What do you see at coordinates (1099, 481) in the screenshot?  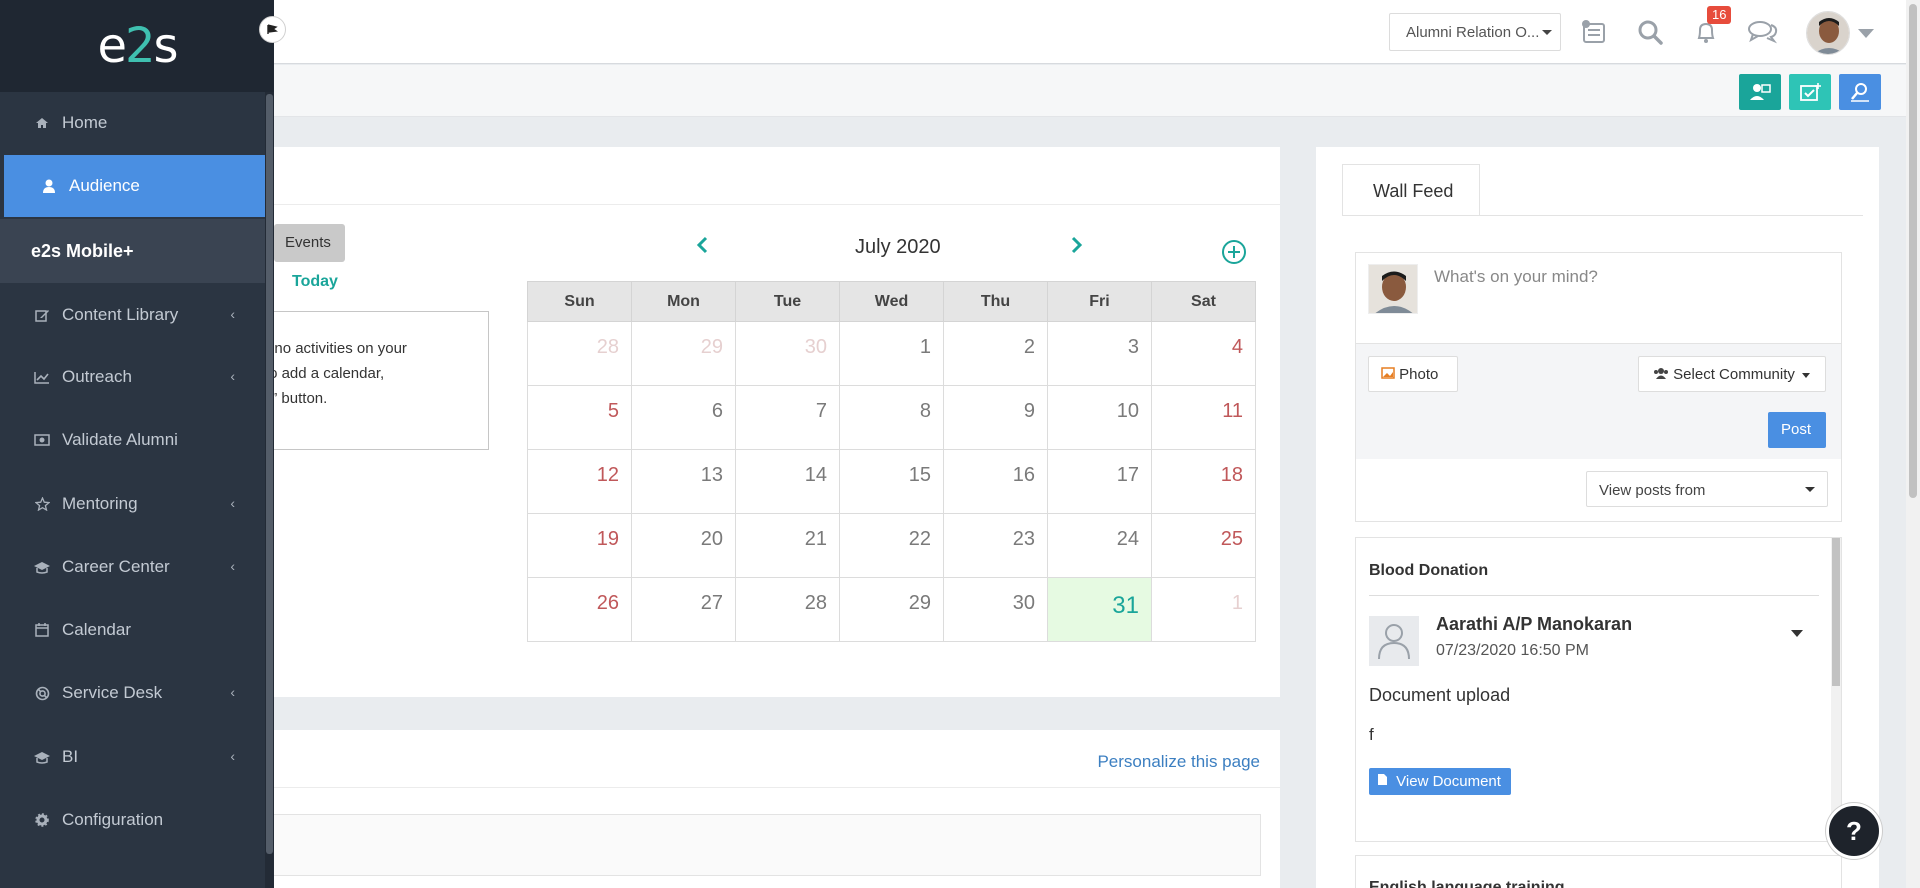 I see `day-cell: 17` at bounding box center [1099, 481].